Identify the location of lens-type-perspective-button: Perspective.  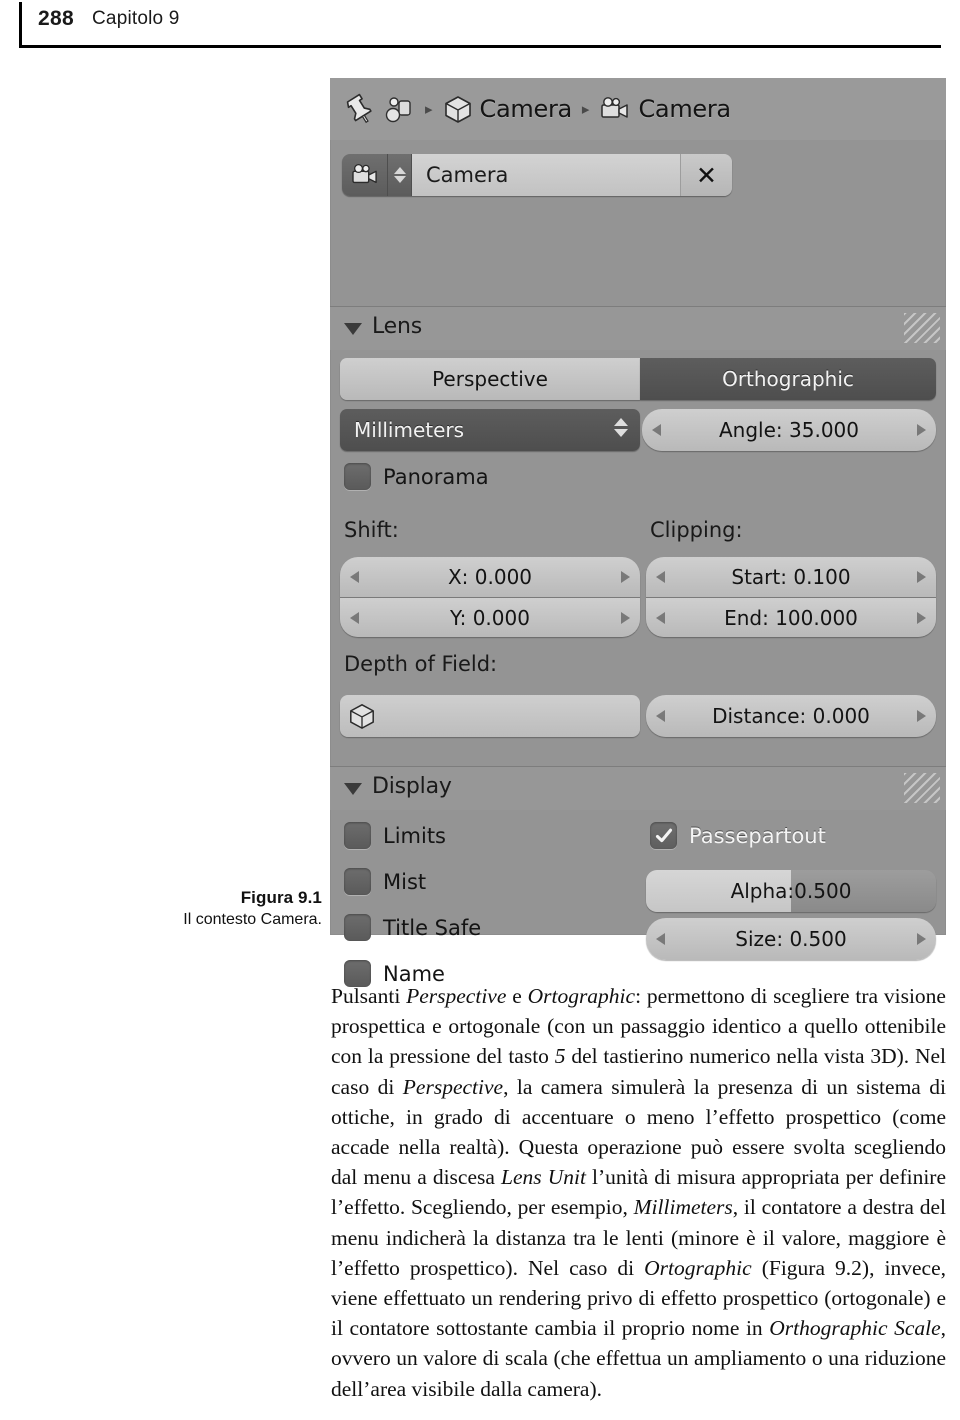
(490, 379).